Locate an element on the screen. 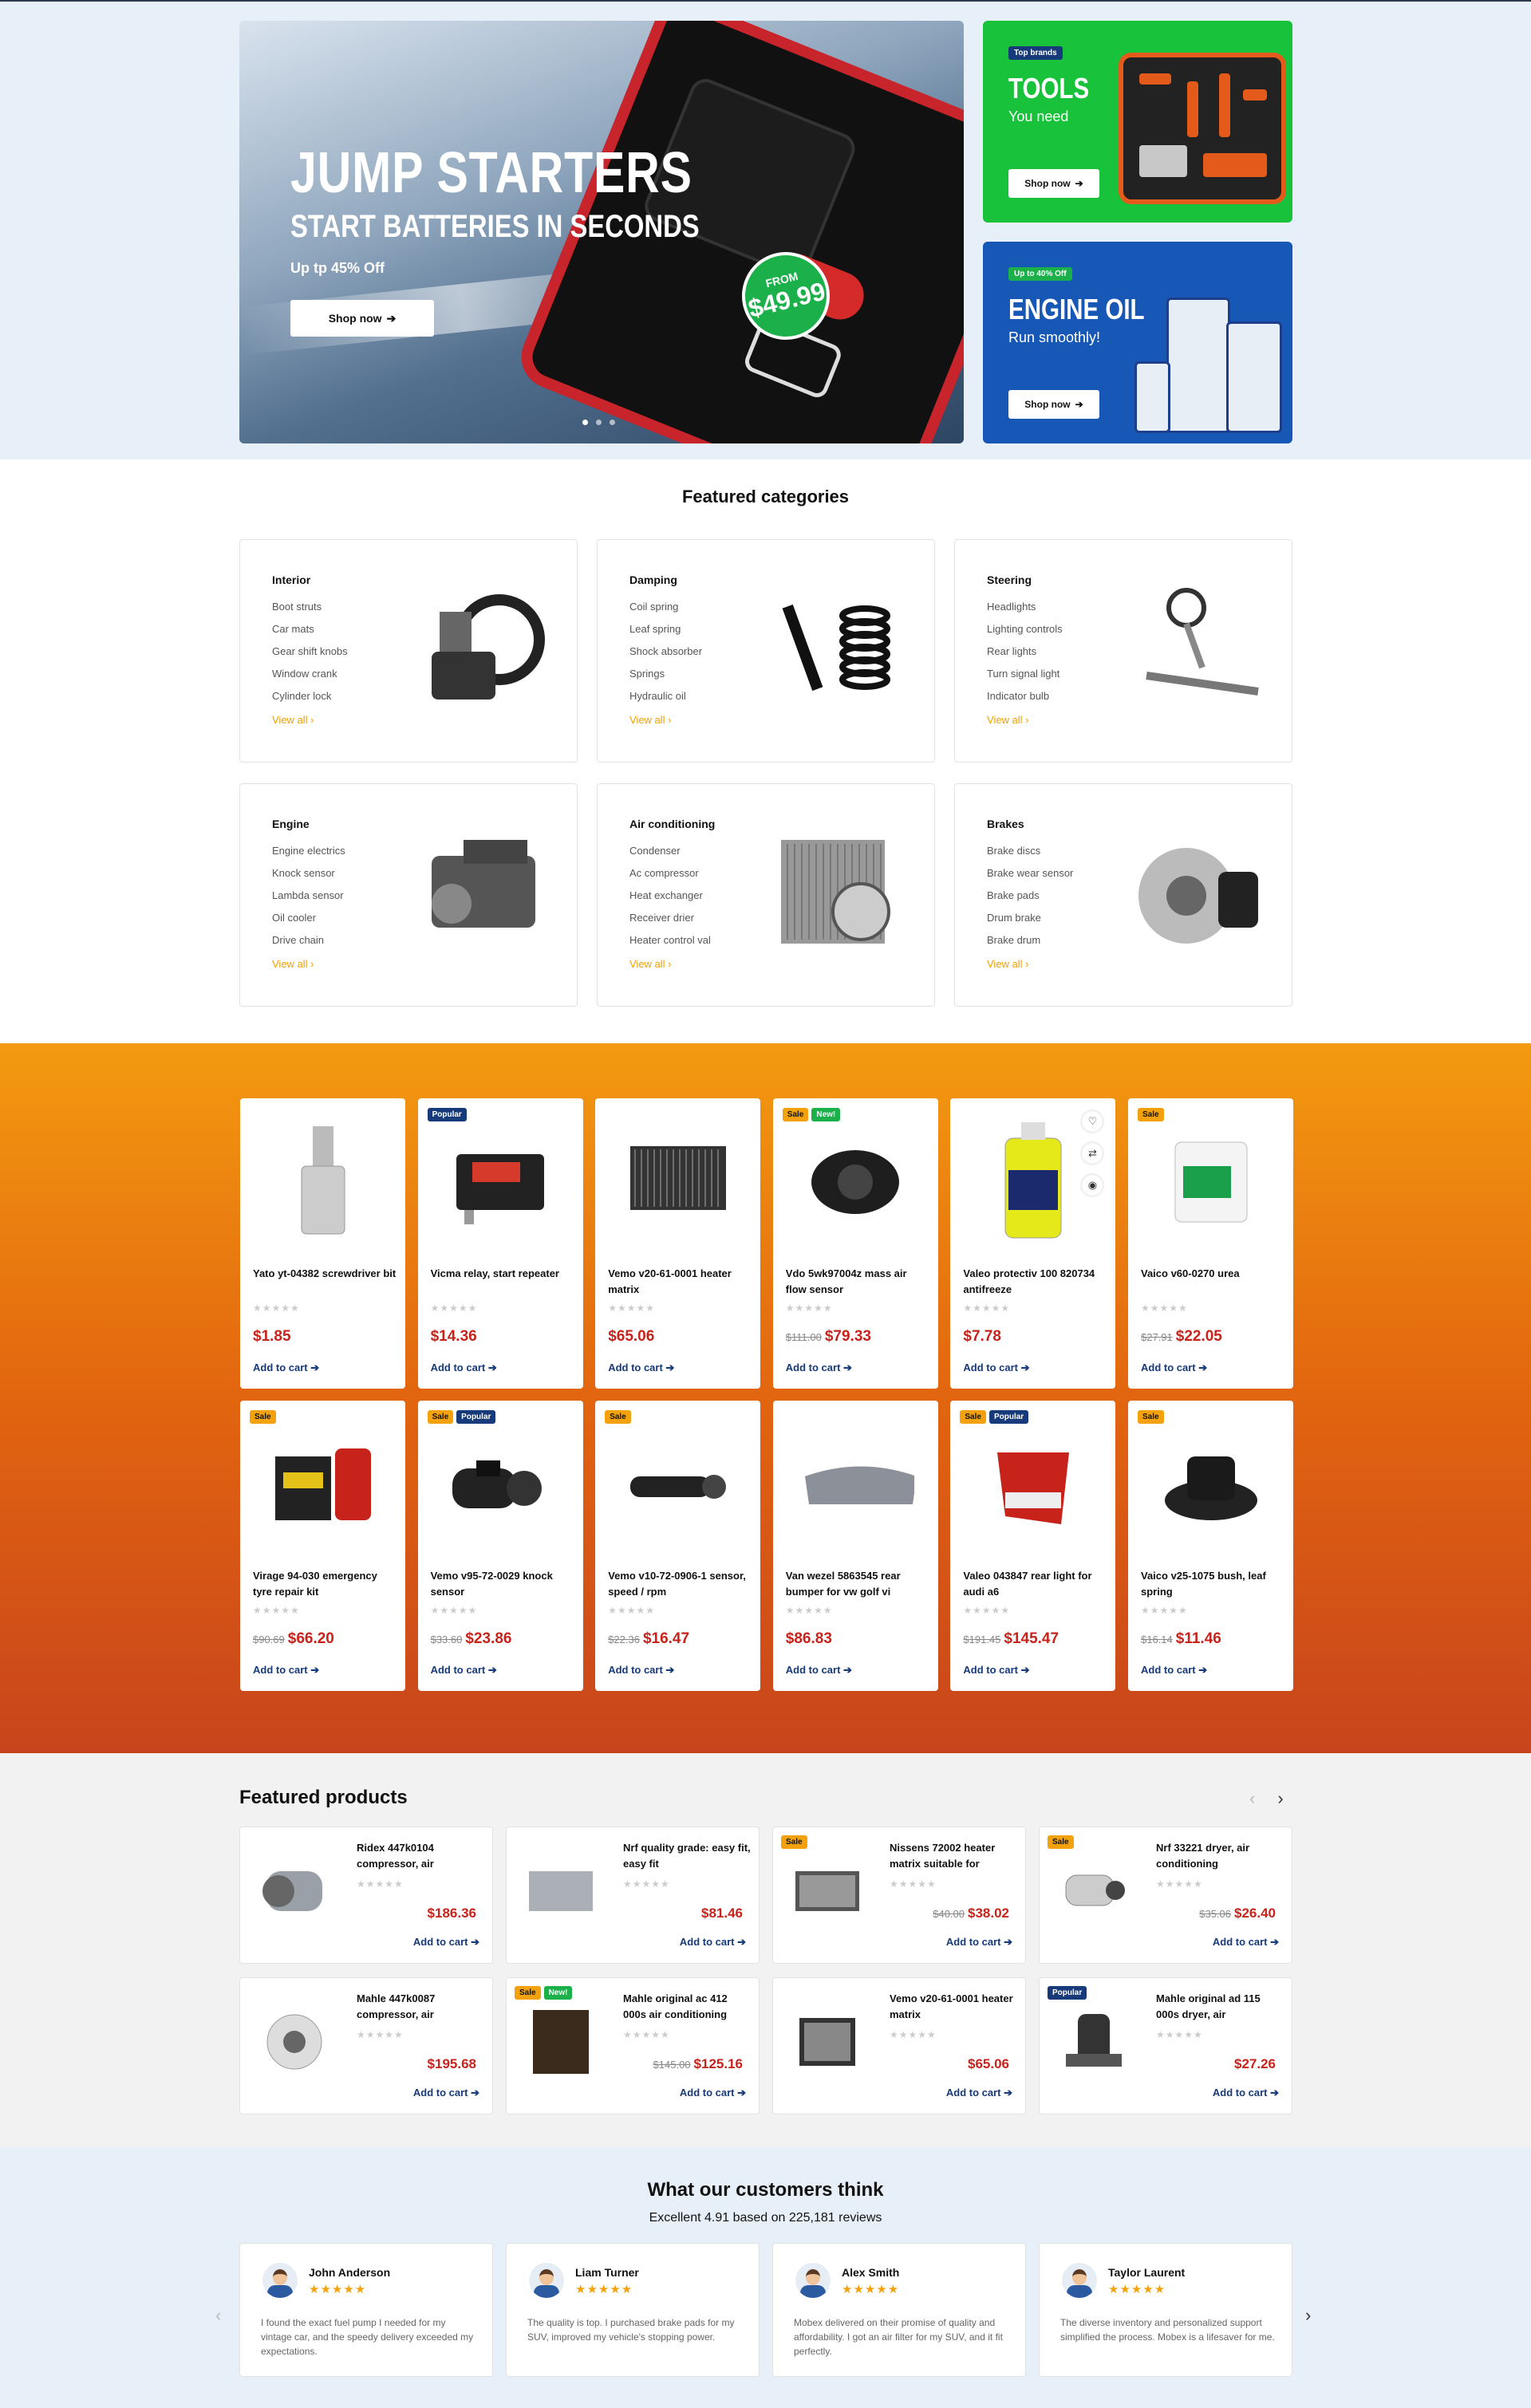  product-name: Ridex 447k0104 compressor, air is located at coordinates (421, 1856).